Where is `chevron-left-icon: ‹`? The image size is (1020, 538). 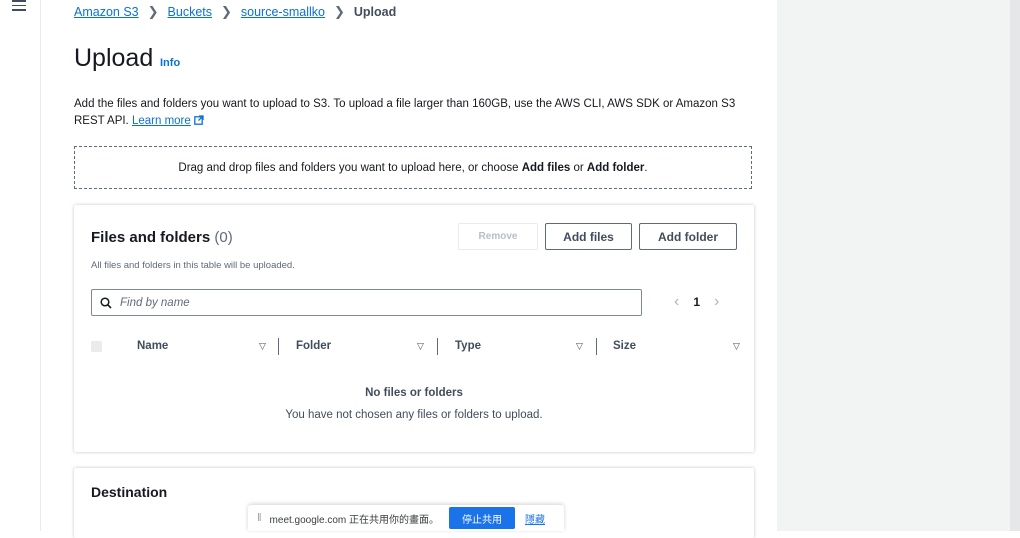
chevron-left-icon: ‹ is located at coordinates (676, 302).